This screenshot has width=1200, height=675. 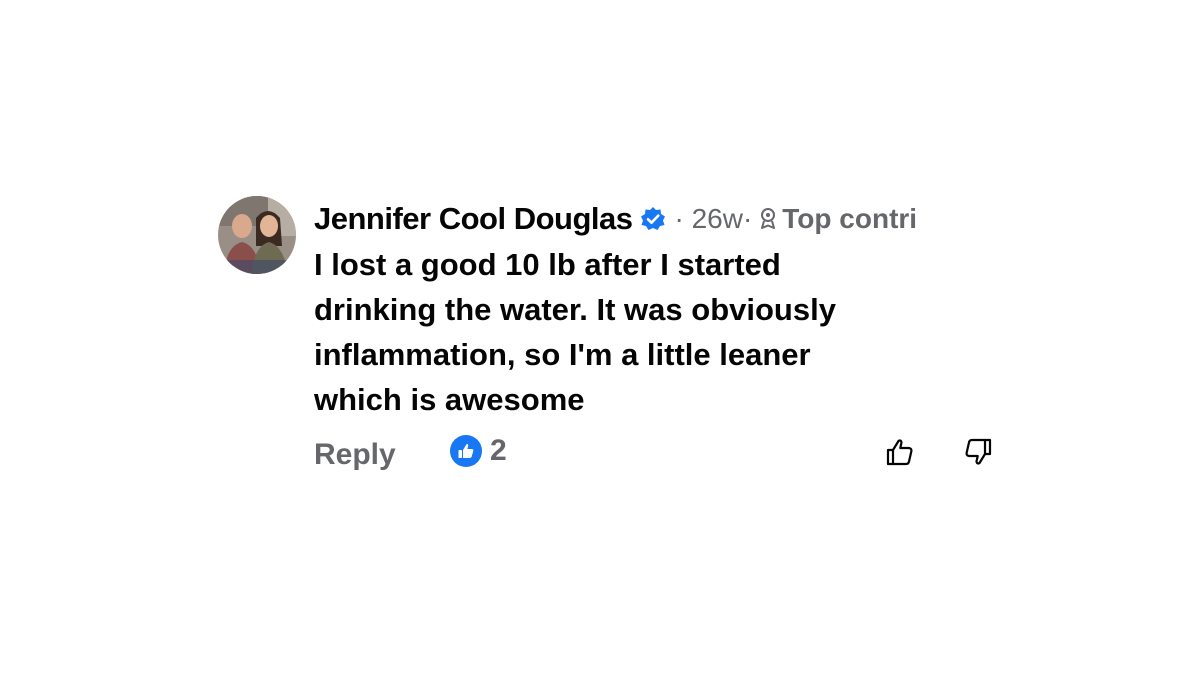 I want to click on verified-badge-icon, so click(x=653, y=219).